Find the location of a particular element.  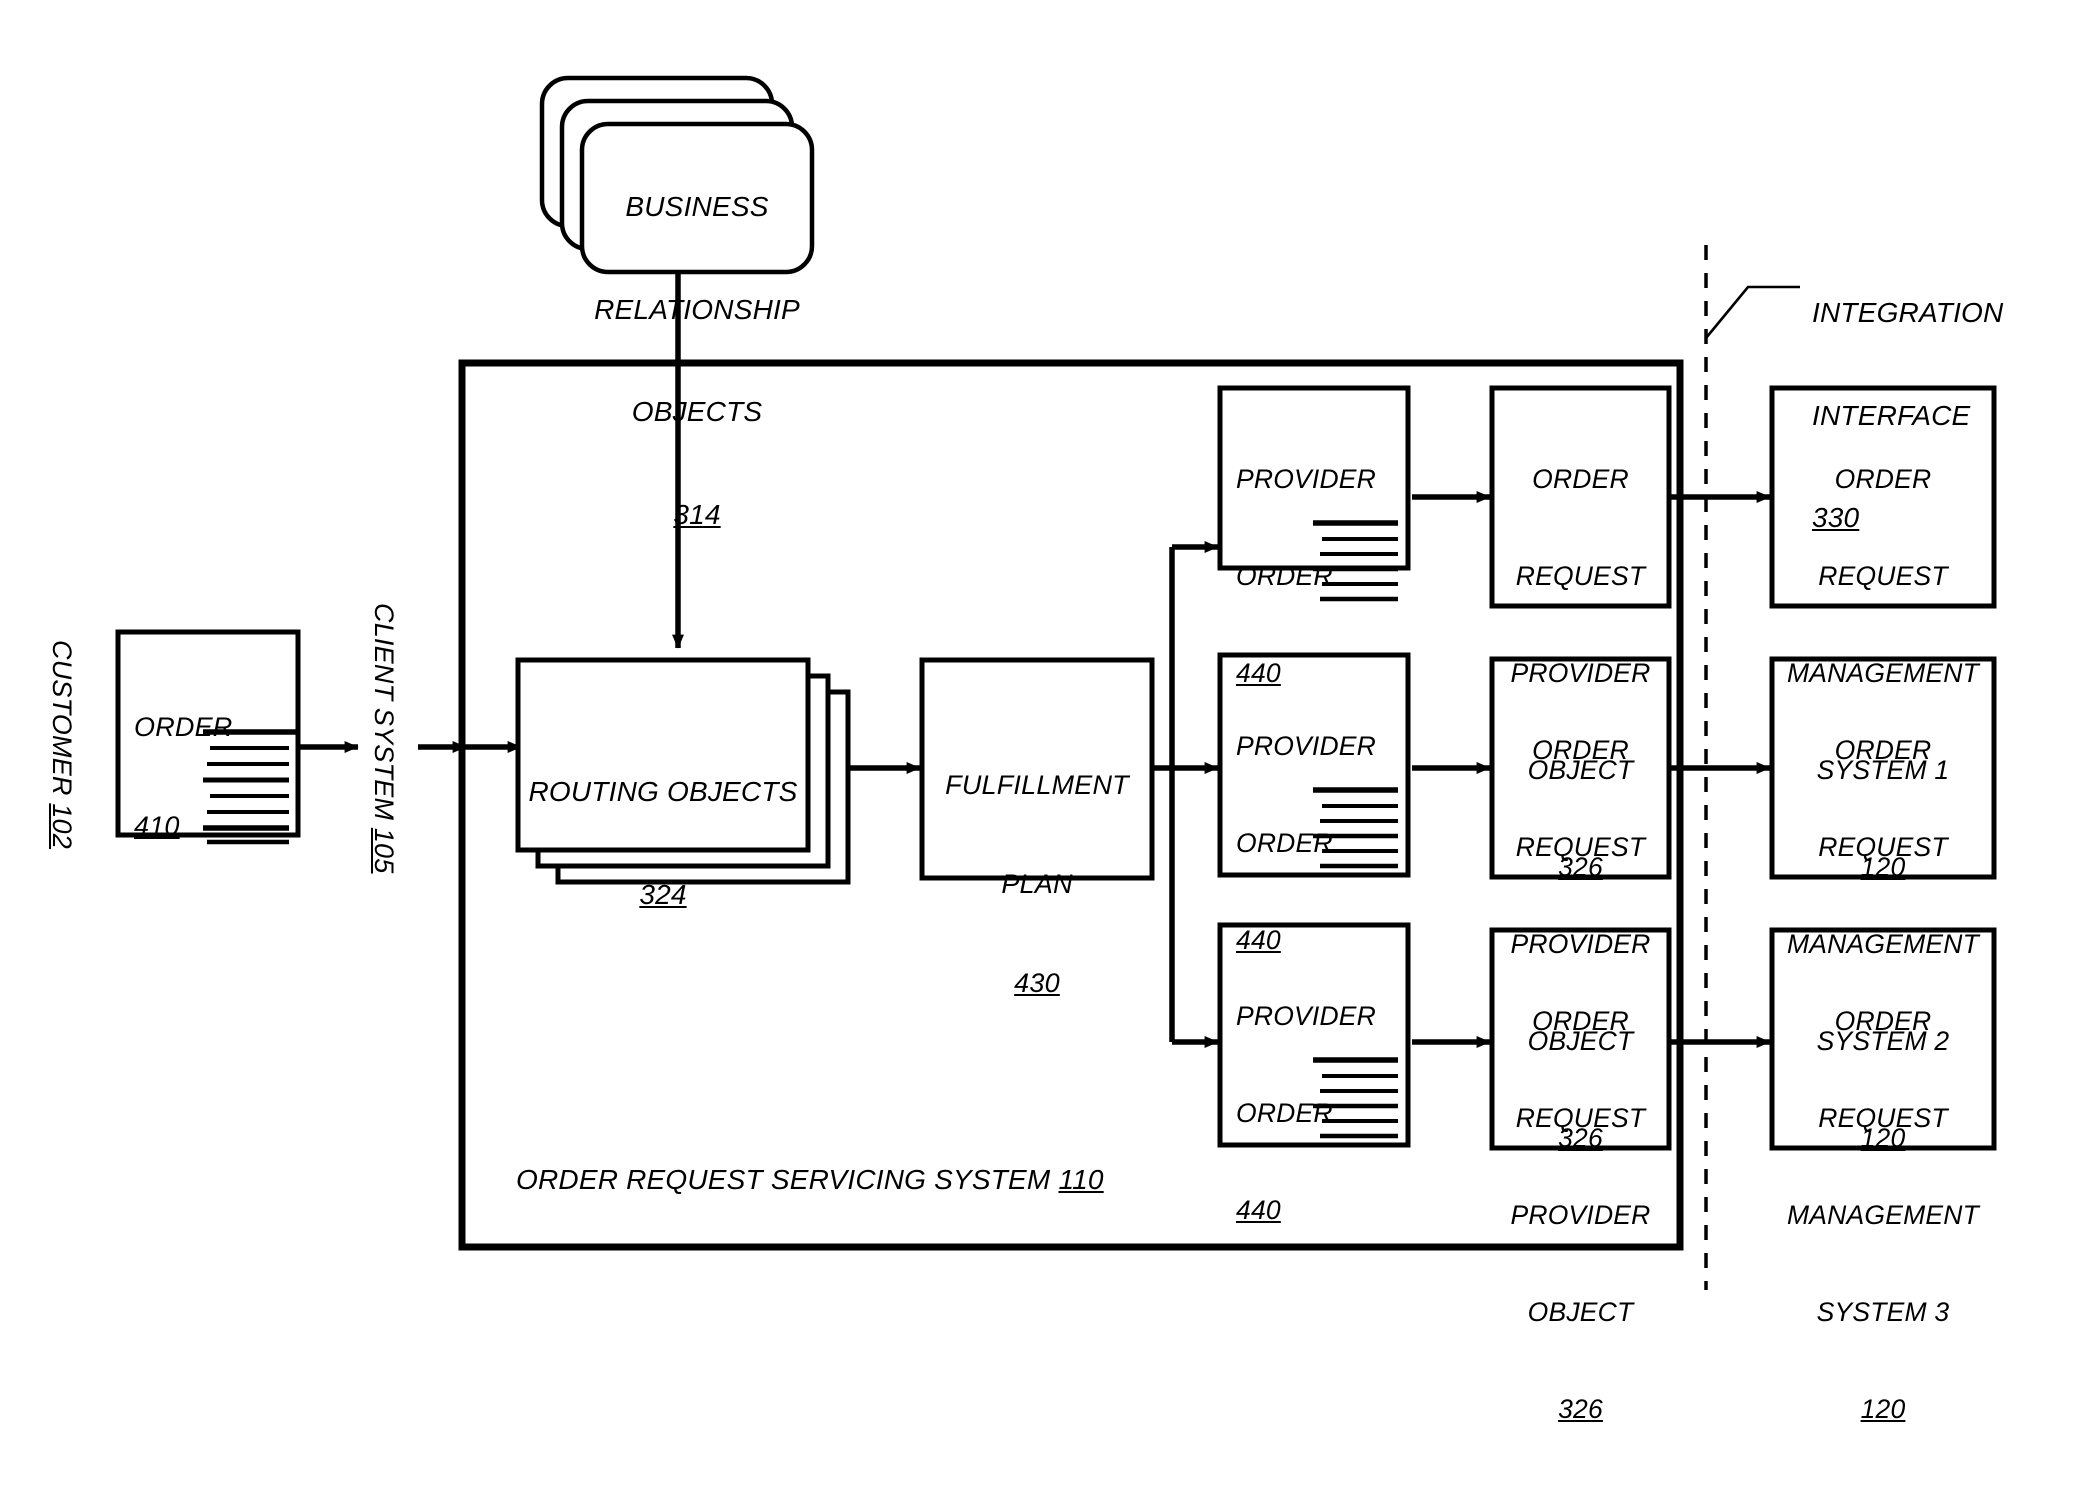

po-row3-line-2: ORDER is located at coordinates (1284, 1112).